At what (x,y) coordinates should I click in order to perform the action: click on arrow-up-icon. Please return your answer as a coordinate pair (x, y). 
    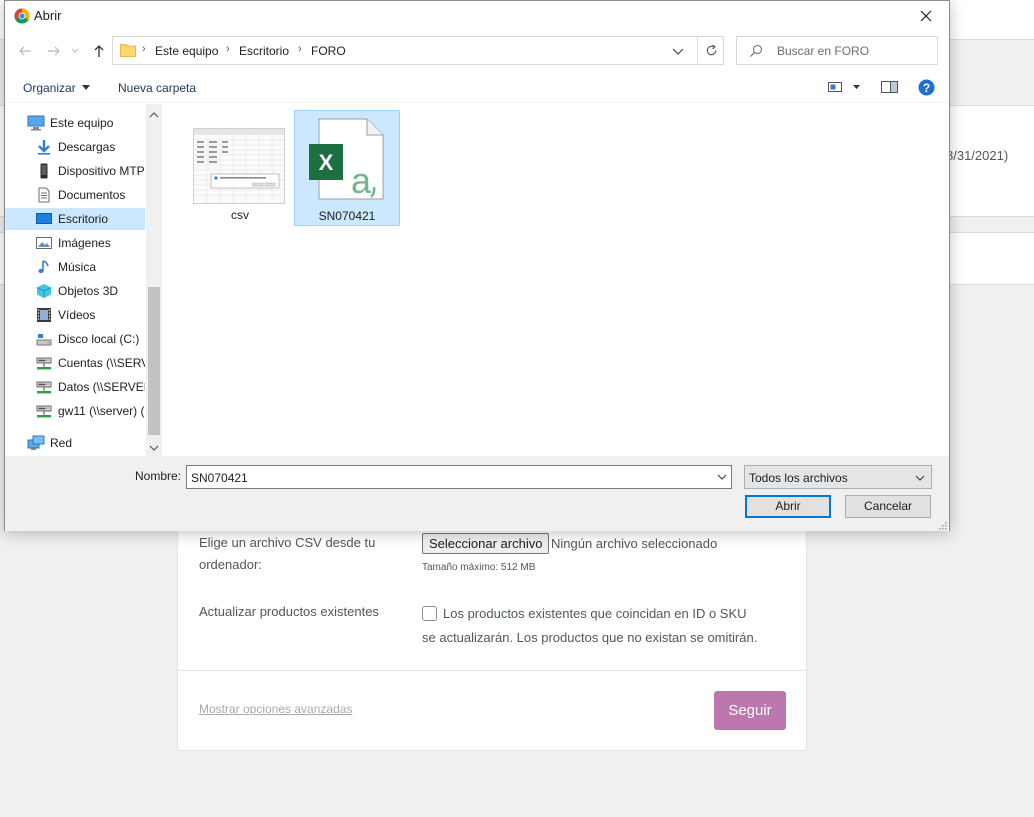
    Looking at the image, I should click on (99, 51).